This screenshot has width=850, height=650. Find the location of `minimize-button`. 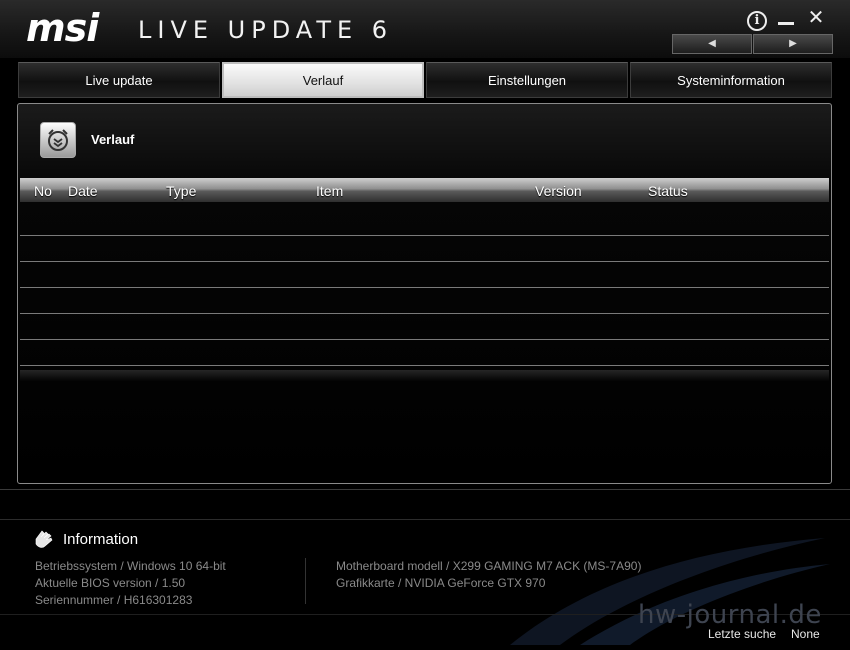

minimize-button is located at coordinates (786, 18).